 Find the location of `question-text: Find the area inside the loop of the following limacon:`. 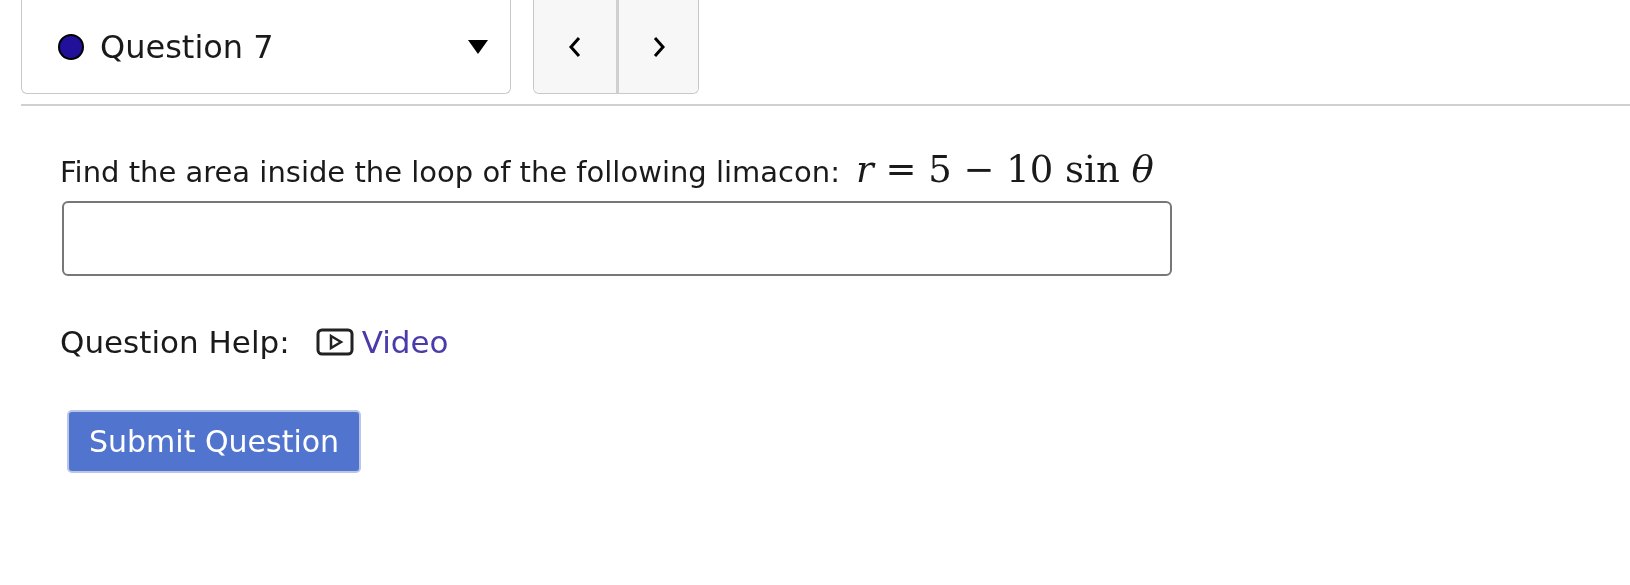

question-text: Find the area inside the loop of the following limacon: is located at coordinates (450, 172).